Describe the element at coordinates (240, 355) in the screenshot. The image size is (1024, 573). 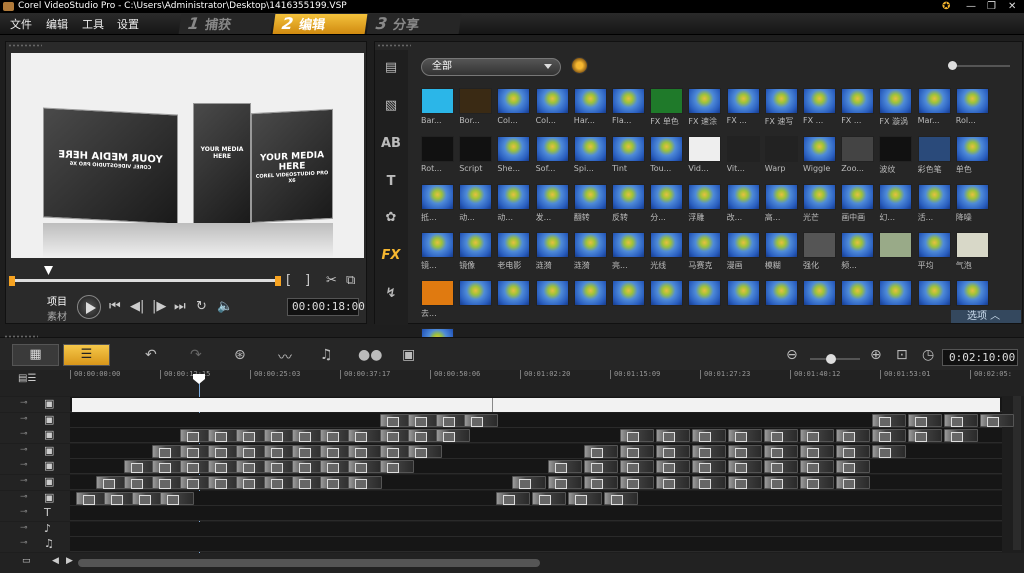
I see `record-capture-icon: ⊛` at that location.